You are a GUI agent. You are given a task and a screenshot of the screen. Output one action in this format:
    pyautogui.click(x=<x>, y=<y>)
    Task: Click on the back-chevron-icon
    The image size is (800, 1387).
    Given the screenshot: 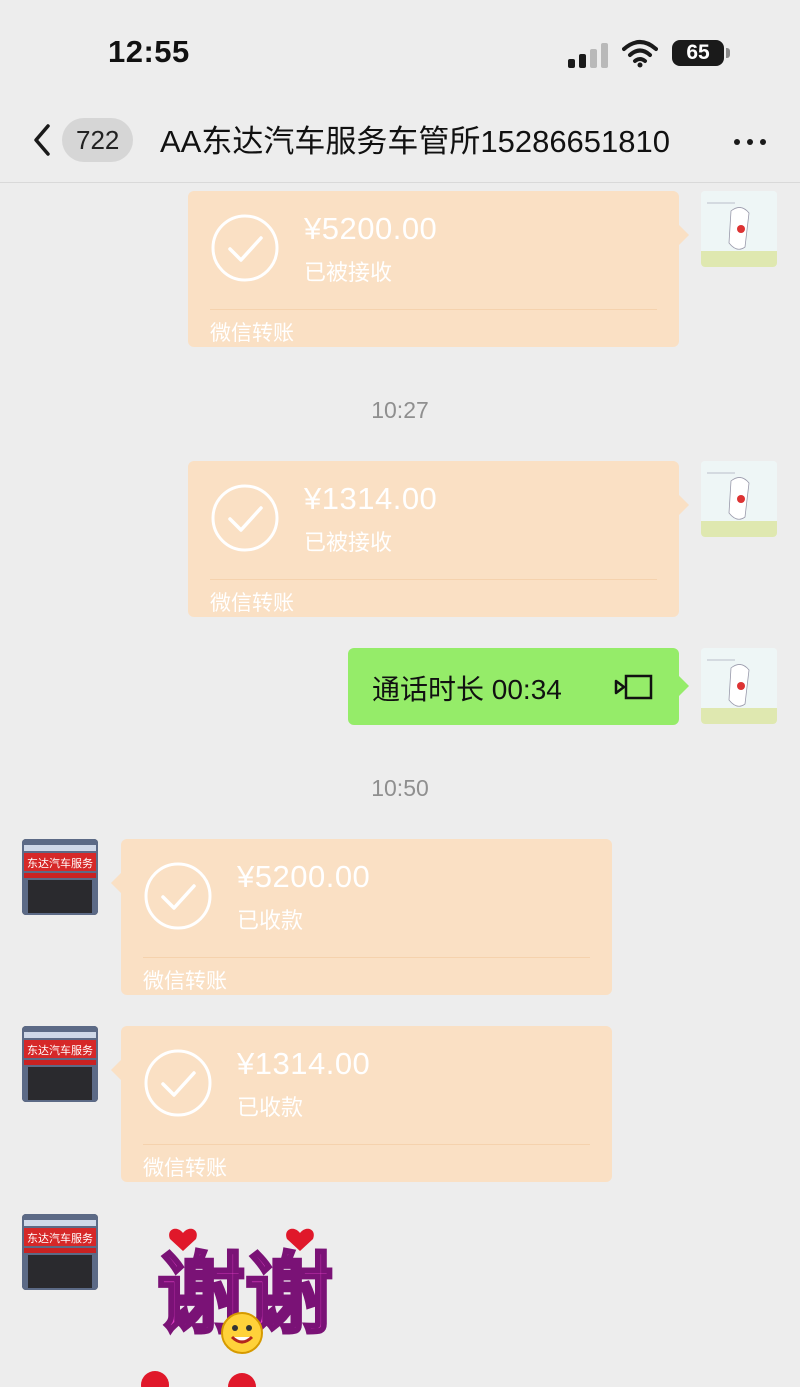 What is the action you would take?
    pyautogui.click(x=43, y=140)
    